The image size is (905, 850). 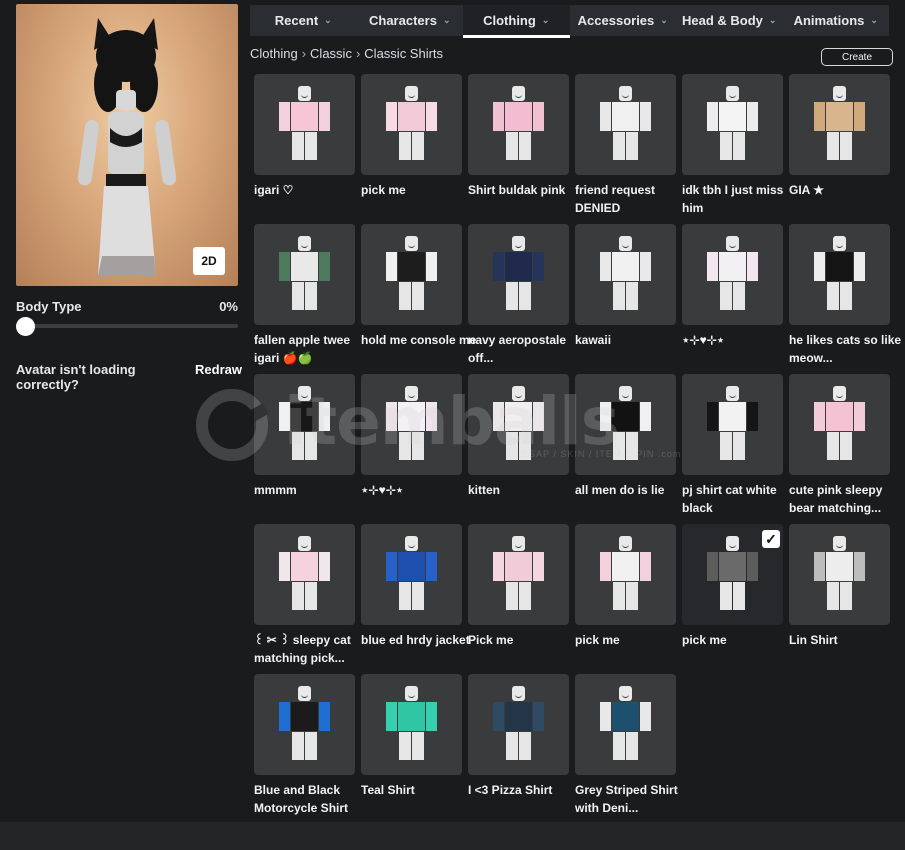 What do you see at coordinates (729, 20) in the screenshot?
I see `tab-head-body: Head & Body ⌄` at bounding box center [729, 20].